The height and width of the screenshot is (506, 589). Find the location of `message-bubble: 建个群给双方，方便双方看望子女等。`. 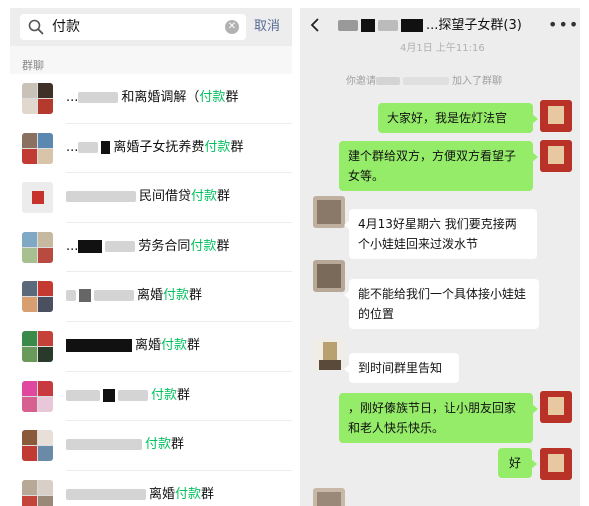

message-bubble: 建个群给双方，方便双方看望子女等。 is located at coordinates (438, 166).